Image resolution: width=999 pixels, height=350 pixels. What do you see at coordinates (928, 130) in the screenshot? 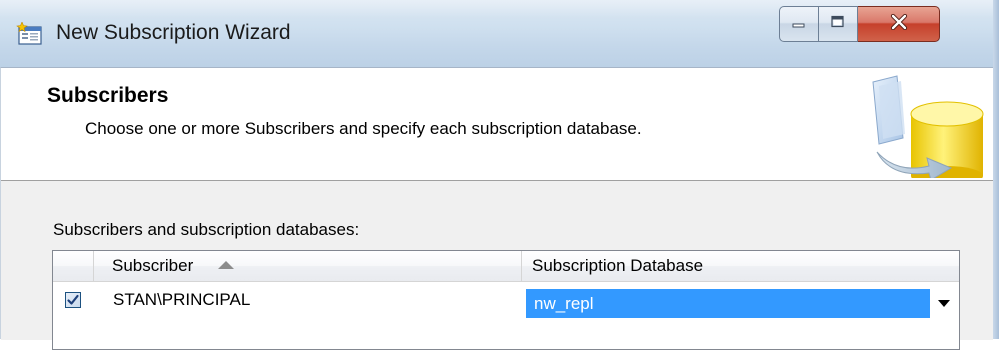
I see `database-replication-graphic` at bounding box center [928, 130].